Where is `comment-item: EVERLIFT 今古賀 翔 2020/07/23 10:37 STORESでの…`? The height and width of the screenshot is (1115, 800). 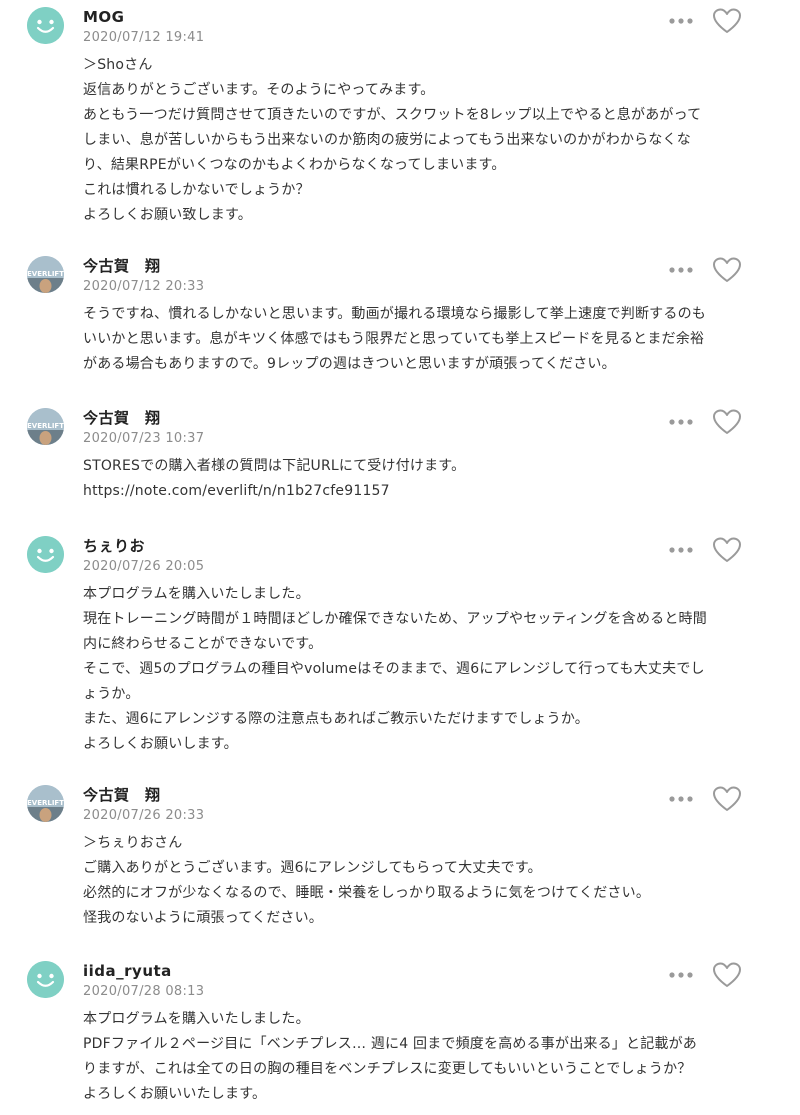
comment-item: EVERLIFT 今古賀 翔 2020/07/23 10:37 STORESでの… is located at coordinates (400, 458).